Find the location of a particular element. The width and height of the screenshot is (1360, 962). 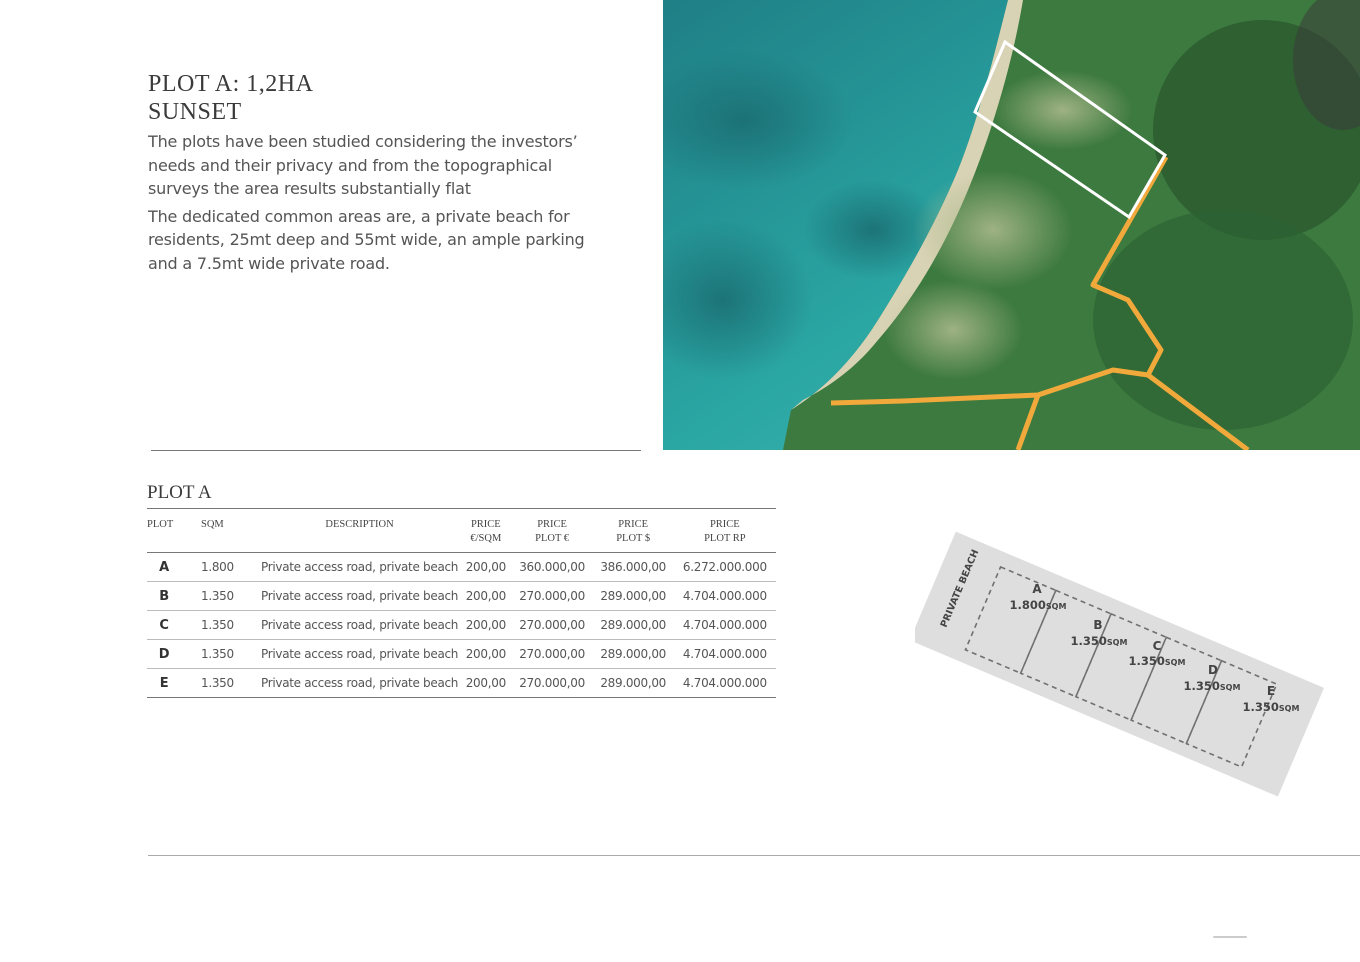

table-title: PLOT A is located at coordinates (179, 492).